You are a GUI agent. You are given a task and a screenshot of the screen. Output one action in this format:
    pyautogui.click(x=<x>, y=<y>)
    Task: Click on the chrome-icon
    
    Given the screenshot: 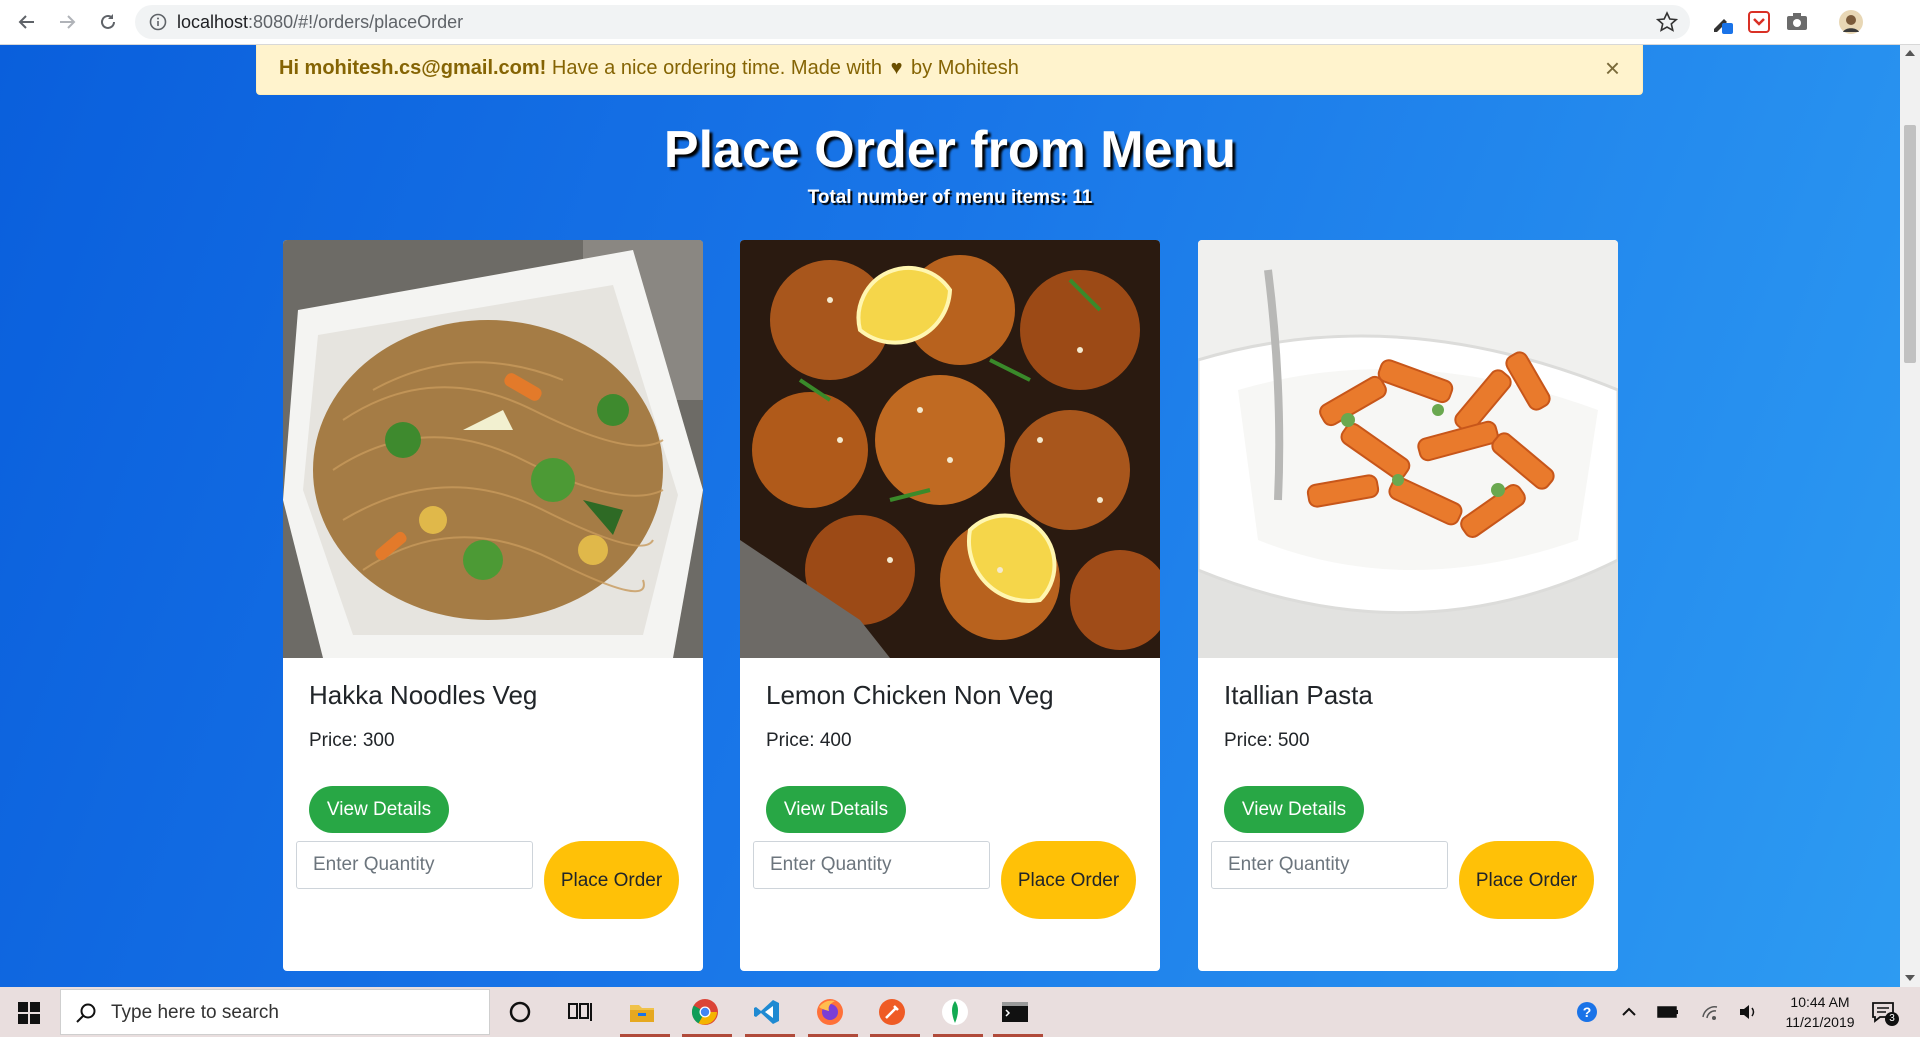 What is the action you would take?
    pyautogui.click(x=705, y=1012)
    